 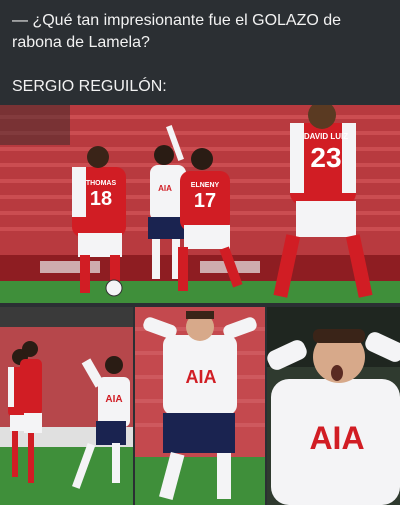 I want to click on shirt-number-left: 18, so click(x=101, y=199).